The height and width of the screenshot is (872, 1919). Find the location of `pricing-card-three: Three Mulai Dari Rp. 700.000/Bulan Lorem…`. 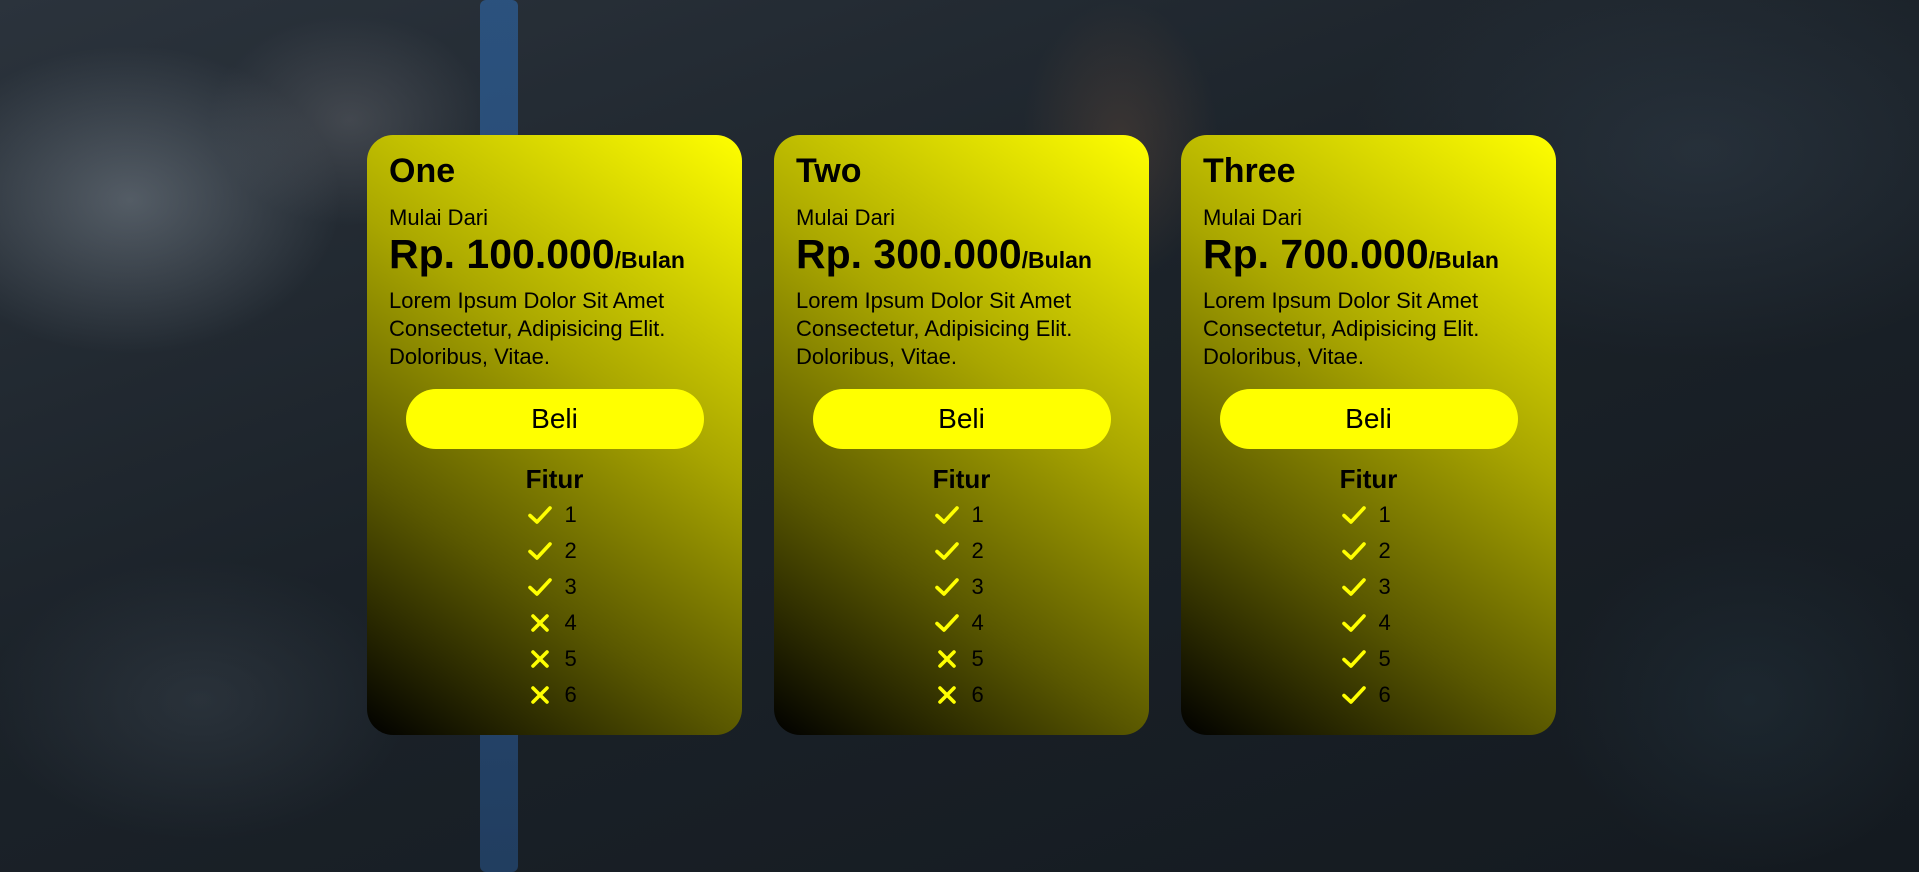

pricing-card-three: Three Mulai Dari Rp. 700.000/Bulan Lorem… is located at coordinates (1368, 435).